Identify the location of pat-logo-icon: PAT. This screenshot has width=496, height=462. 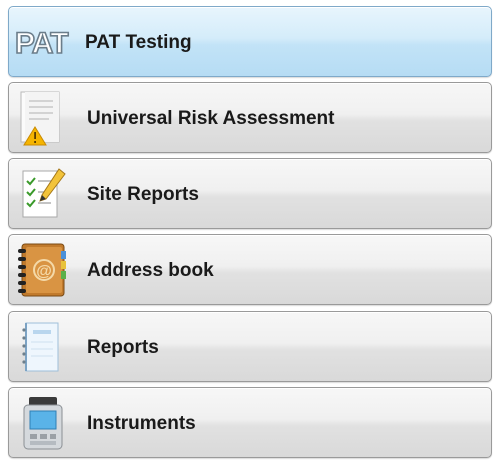
(42, 43).